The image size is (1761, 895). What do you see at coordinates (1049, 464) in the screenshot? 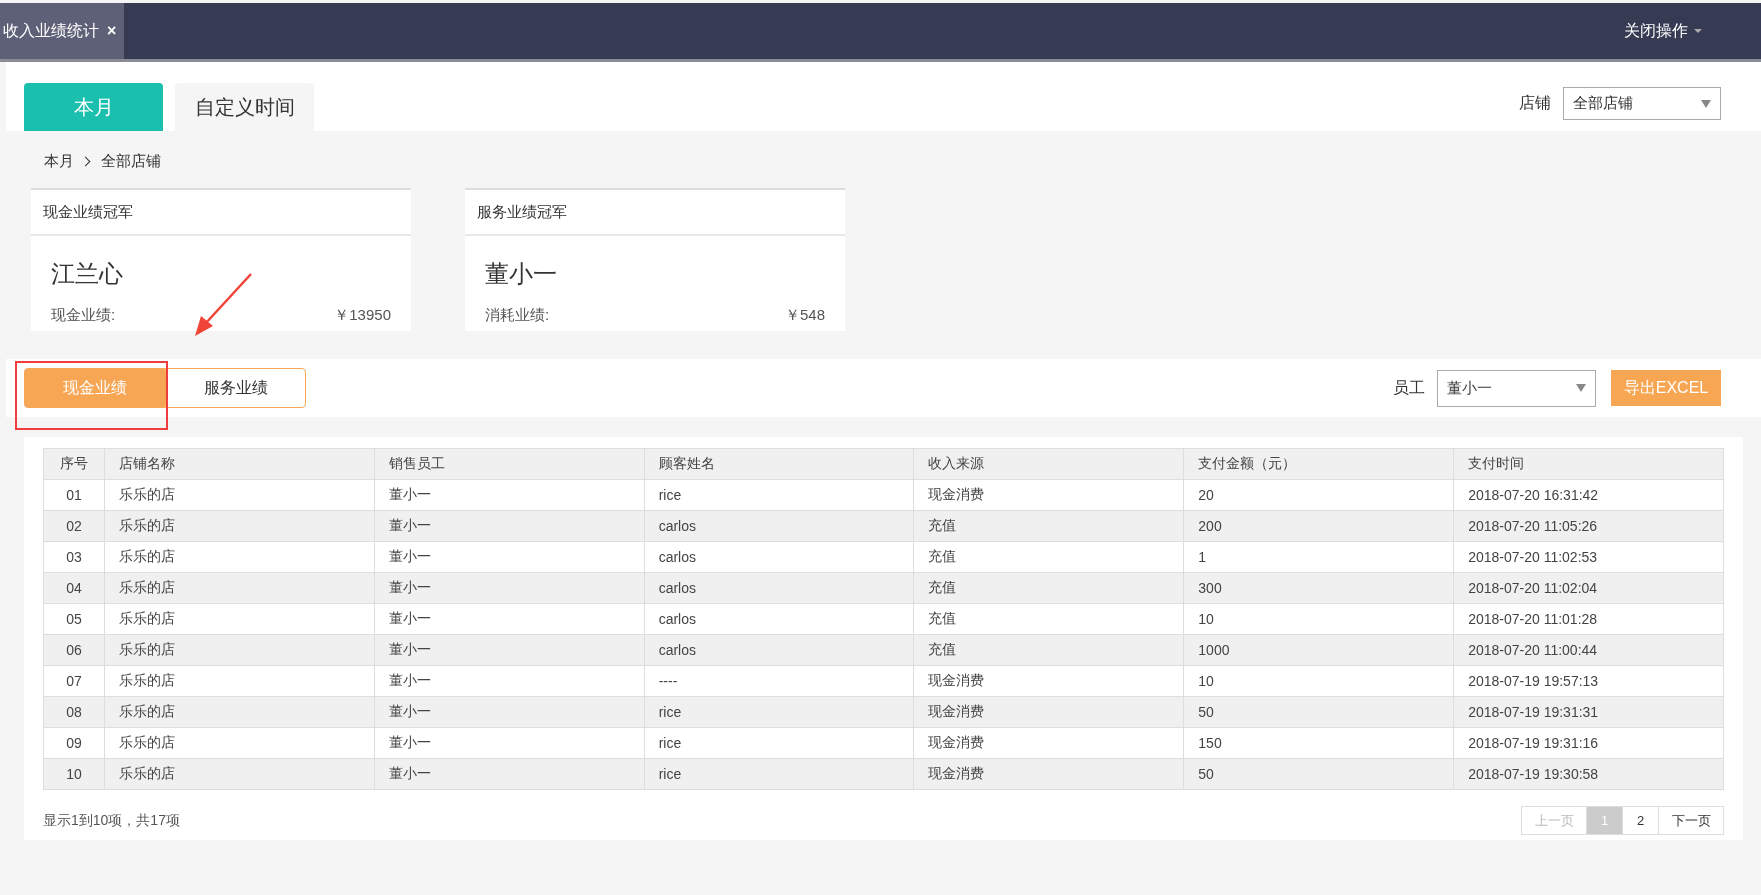
I see `column-header: 收入来源` at bounding box center [1049, 464].